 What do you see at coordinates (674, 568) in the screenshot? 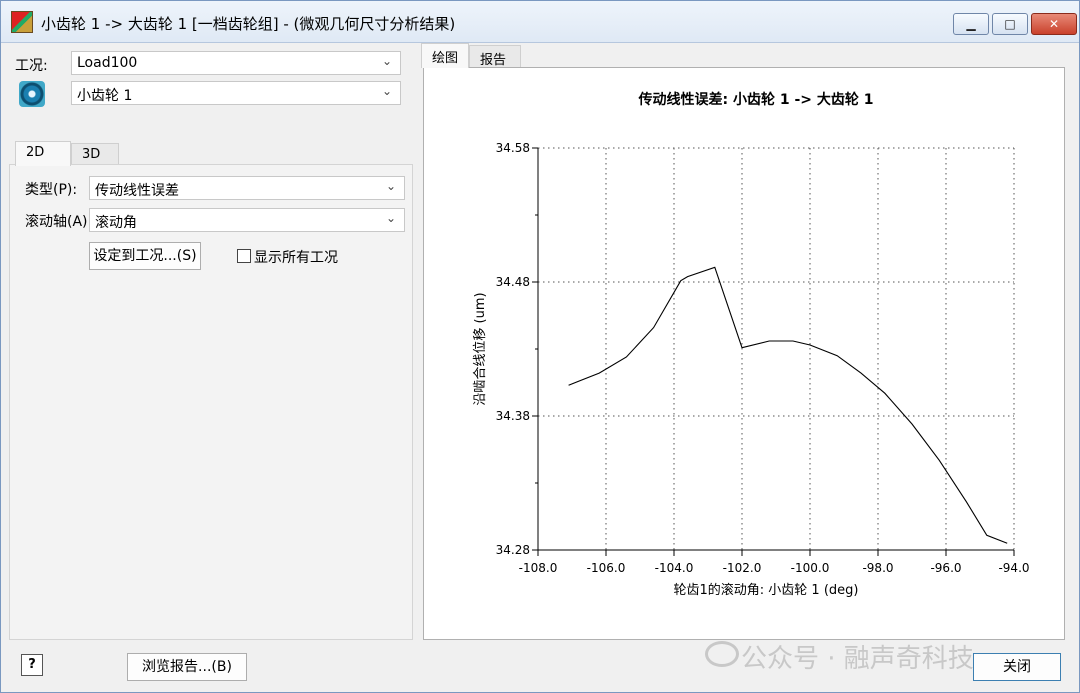
I see `x-tick-label: -104.0` at bounding box center [674, 568].